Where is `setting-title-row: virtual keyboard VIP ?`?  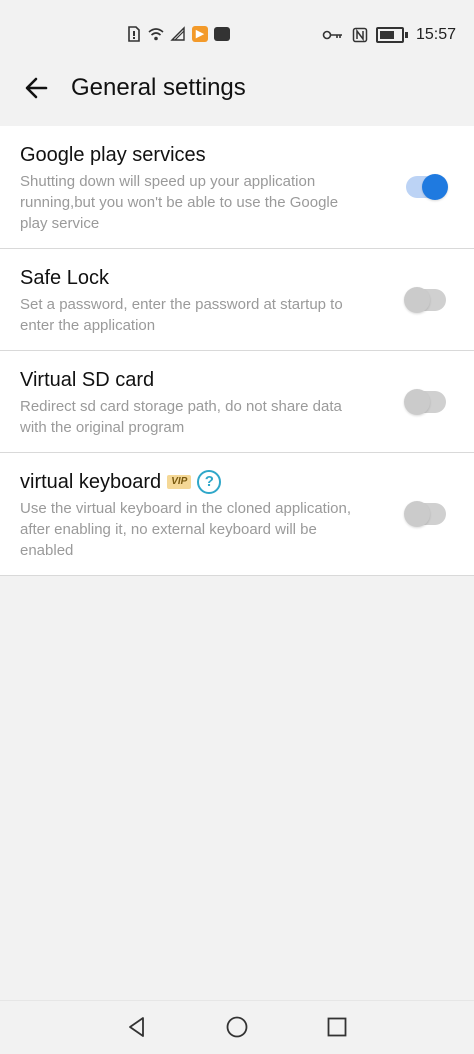 setting-title-row: virtual keyboard VIP ? is located at coordinates (187, 482).